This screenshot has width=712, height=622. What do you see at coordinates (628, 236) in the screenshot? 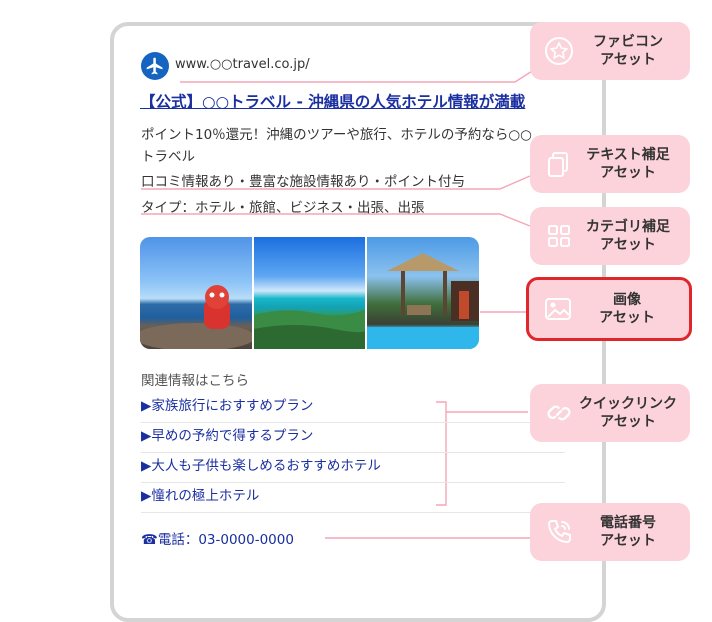
I see `callout-label: カテゴリ補足 アセット` at bounding box center [628, 236].